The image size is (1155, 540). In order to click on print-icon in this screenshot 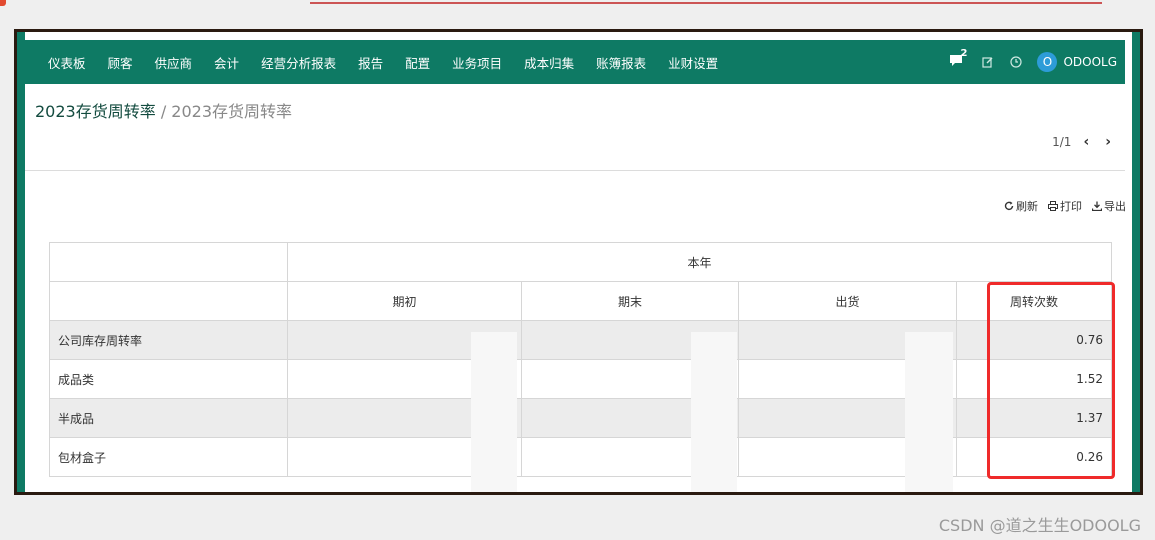, I will do `click(1053, 206)`.